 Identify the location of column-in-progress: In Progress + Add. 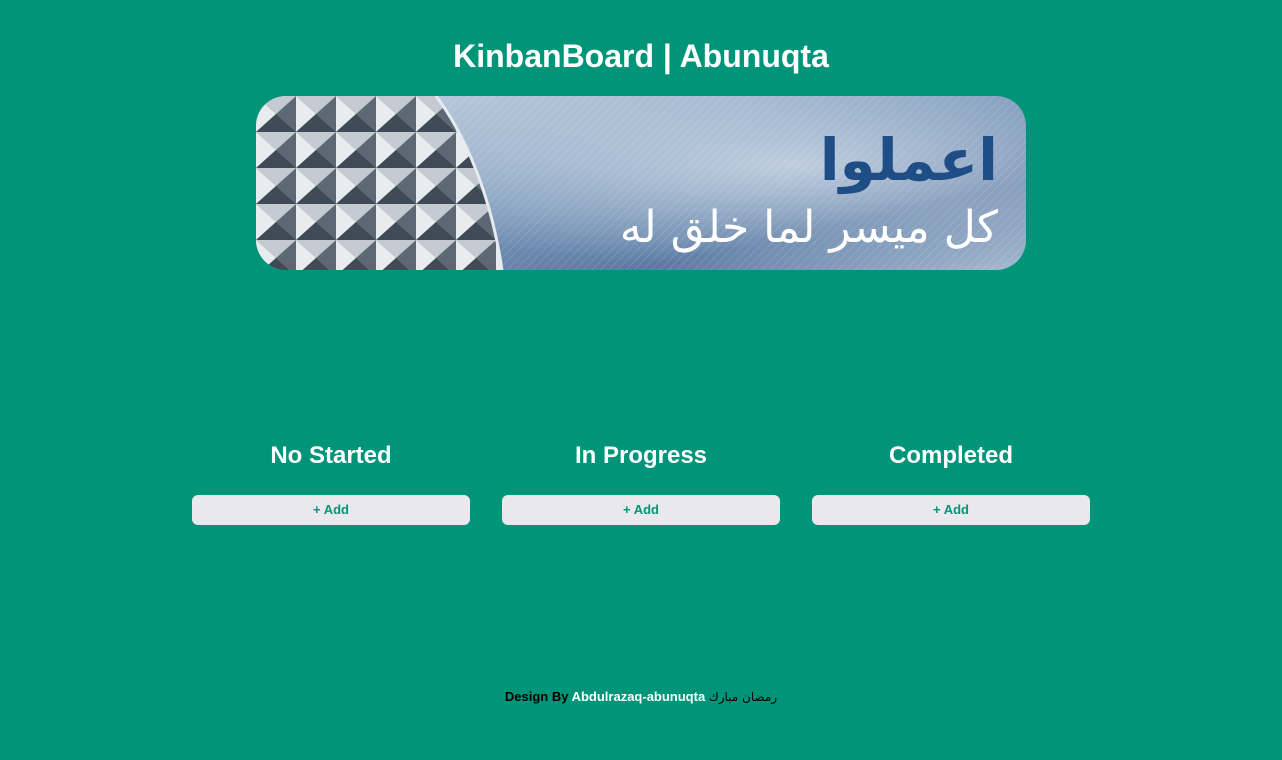
(641, 480).